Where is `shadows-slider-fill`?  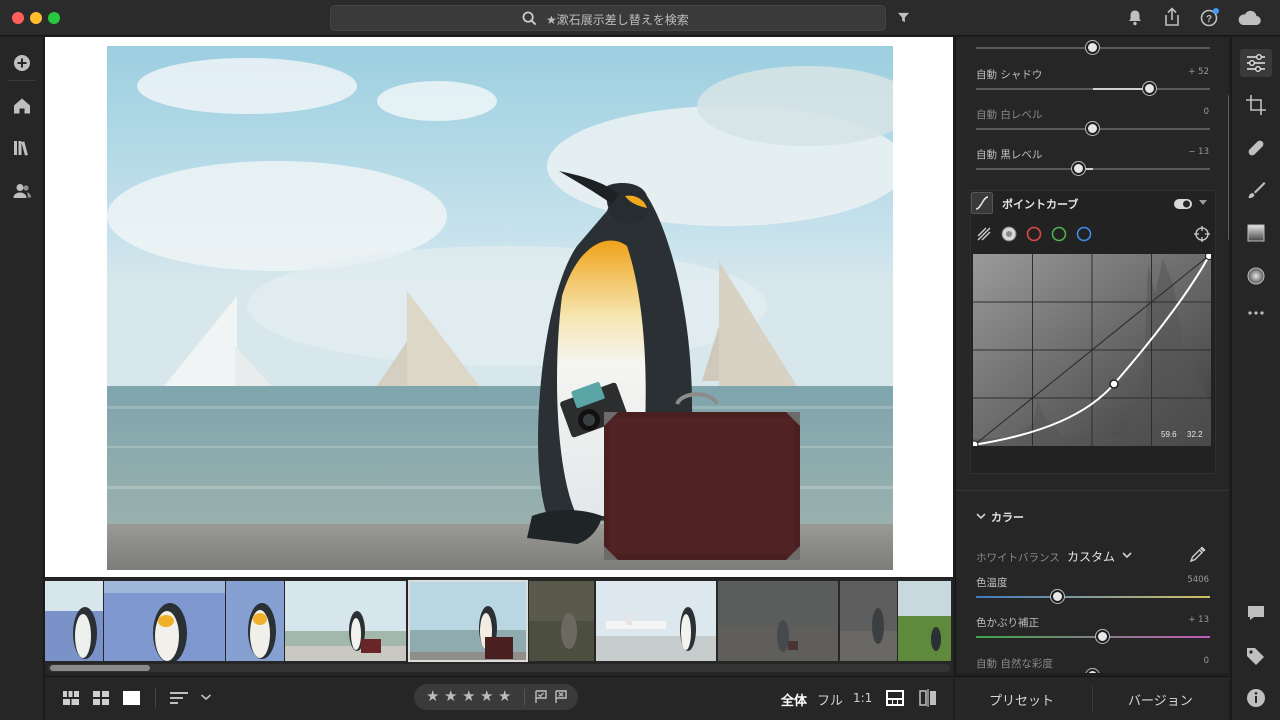
shadows-slider-fill is located at coordinates (1118, 89).